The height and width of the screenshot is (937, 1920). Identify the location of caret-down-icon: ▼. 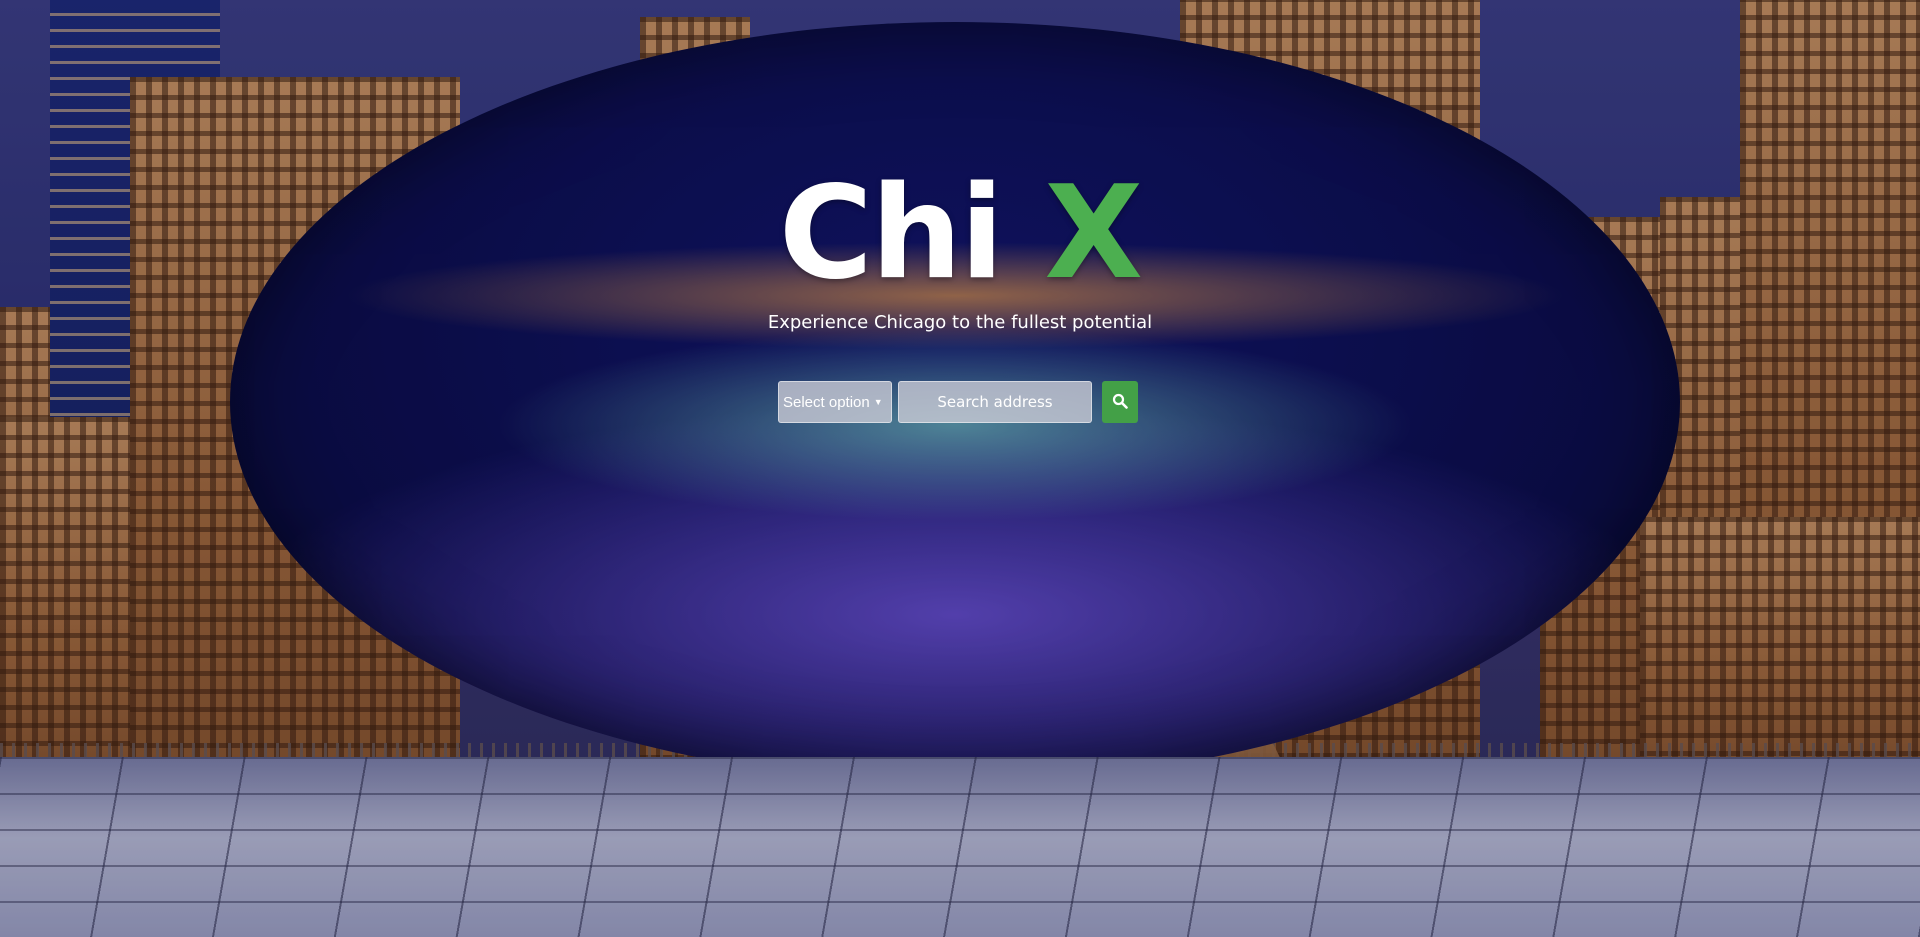
(878, 402).